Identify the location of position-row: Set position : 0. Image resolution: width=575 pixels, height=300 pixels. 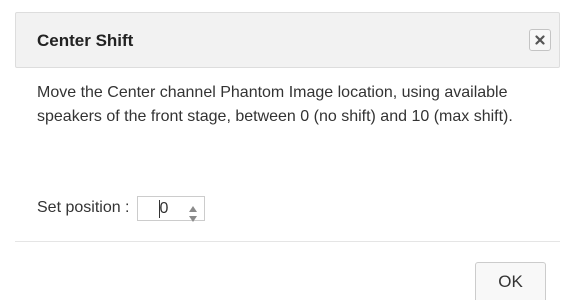
(121, 208).